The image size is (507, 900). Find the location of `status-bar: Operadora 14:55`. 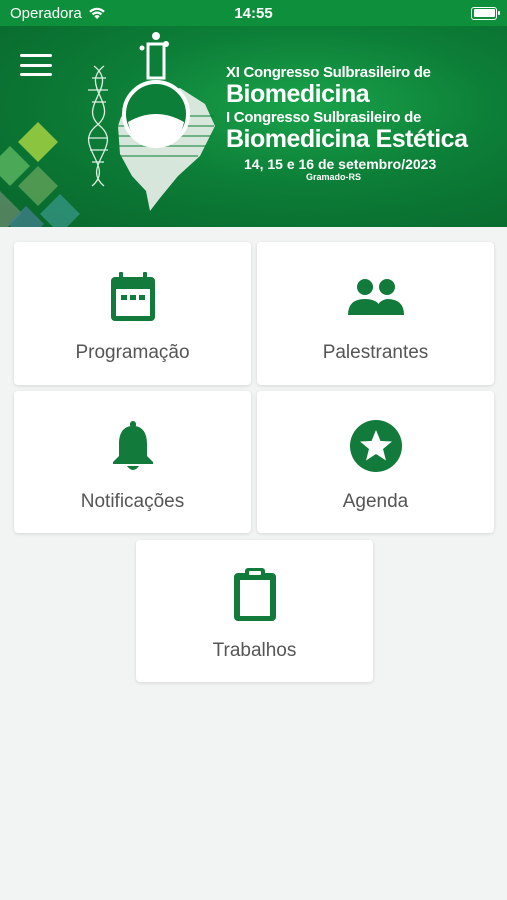

status-bar: Operadora 14:55 is located at coordinates (253, 13).